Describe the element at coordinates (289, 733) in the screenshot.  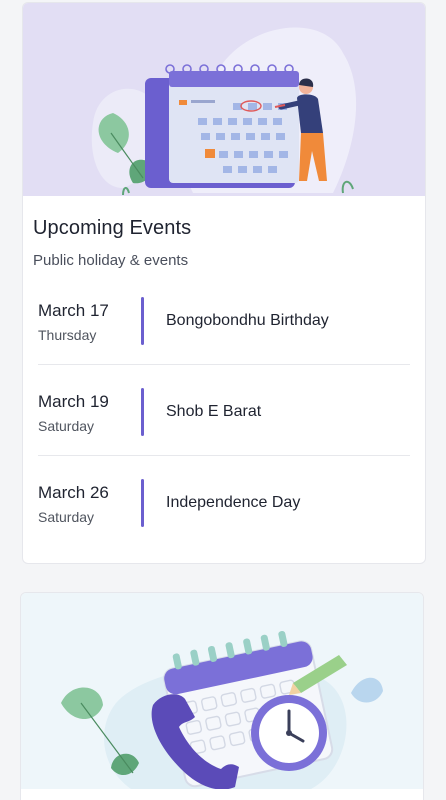
I see `clock-icon` at that location.